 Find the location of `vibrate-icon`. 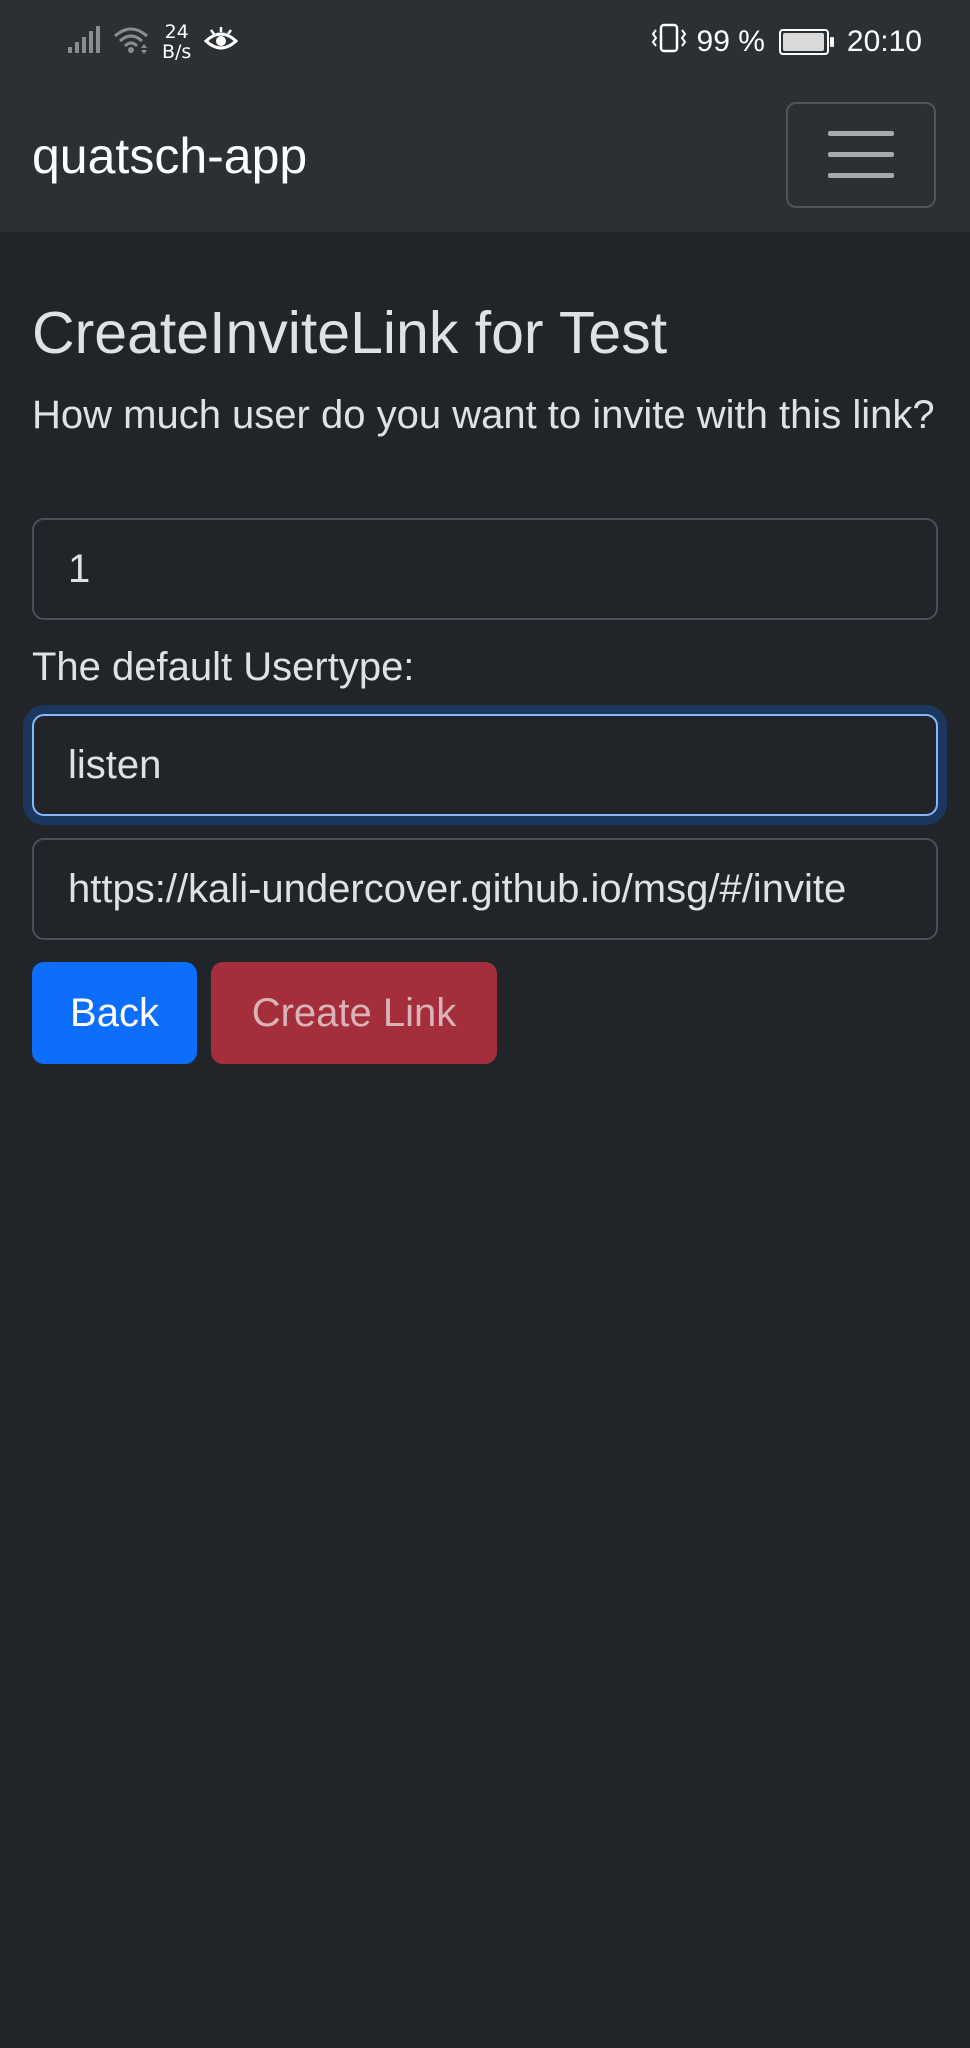

vibrate-icon is located at coordinates (669, 42).